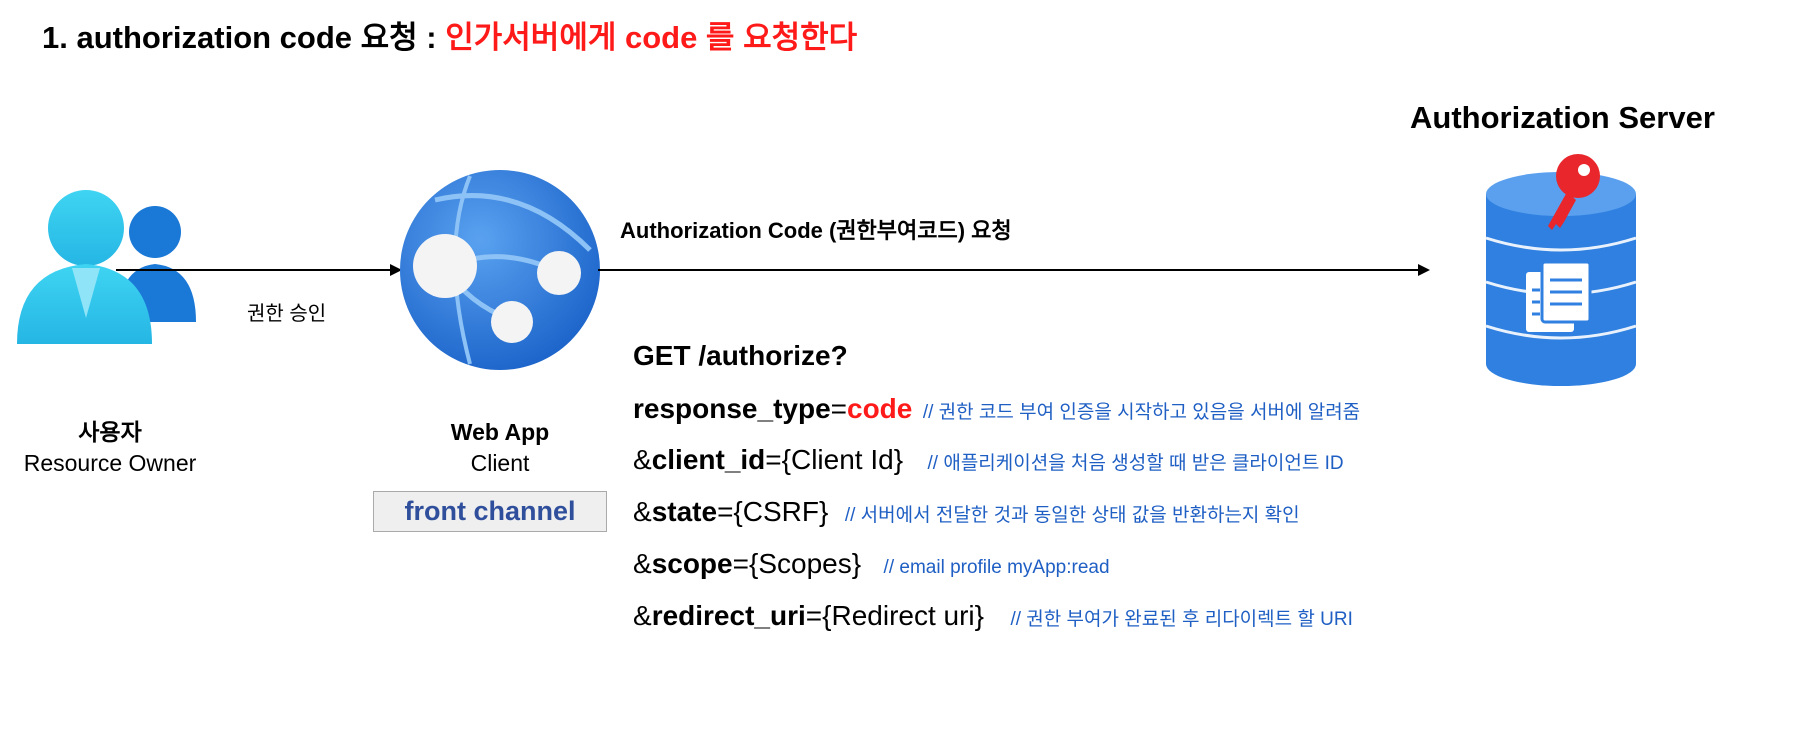 The image size is (1820, 742). What do you see at coordinates (1072, 515) in the screenshot?
I see `param-comment: // 서버에서 전달한 것과 동일한 상태 값을 반환하는지 확인` at bounding box center [1072, 515].